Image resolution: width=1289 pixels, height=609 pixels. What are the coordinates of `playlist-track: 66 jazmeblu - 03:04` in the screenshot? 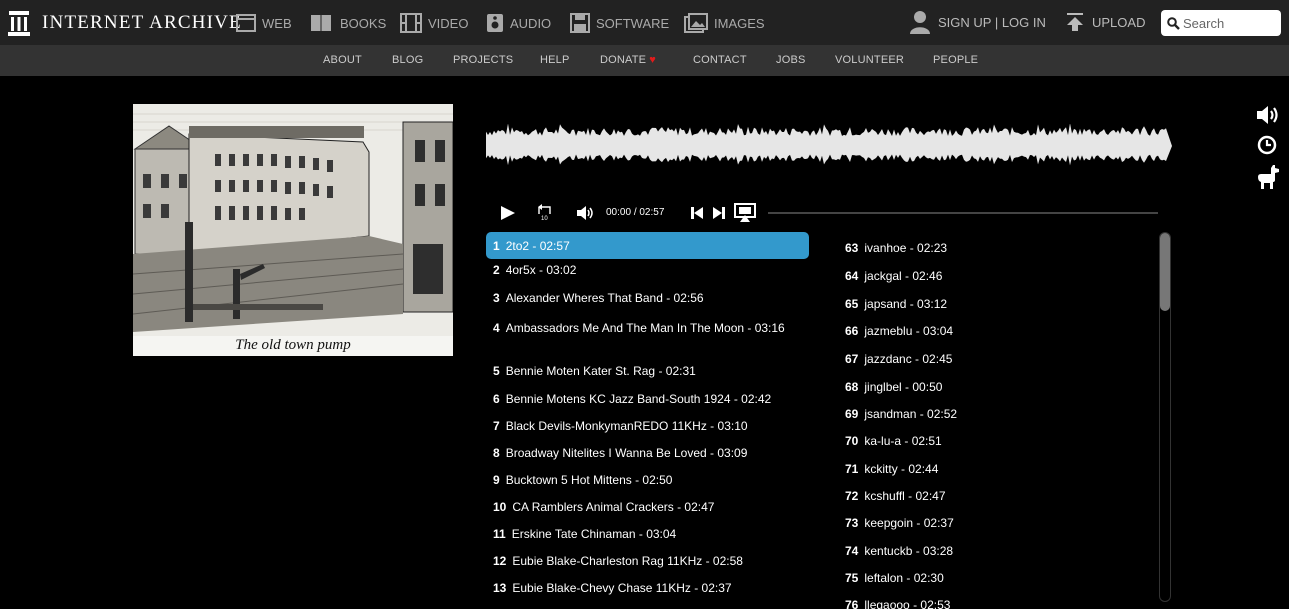 It's located at (899, 331).